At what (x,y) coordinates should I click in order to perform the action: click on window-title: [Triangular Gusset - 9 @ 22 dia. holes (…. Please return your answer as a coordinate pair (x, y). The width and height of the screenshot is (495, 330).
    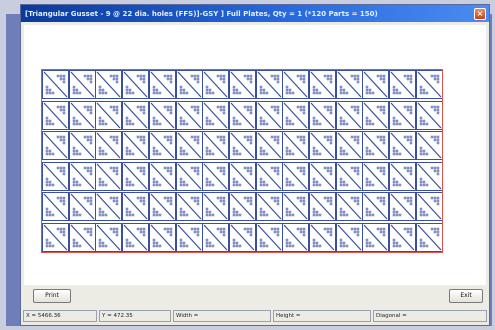
    Looking at the image, I should click on (201, 13).